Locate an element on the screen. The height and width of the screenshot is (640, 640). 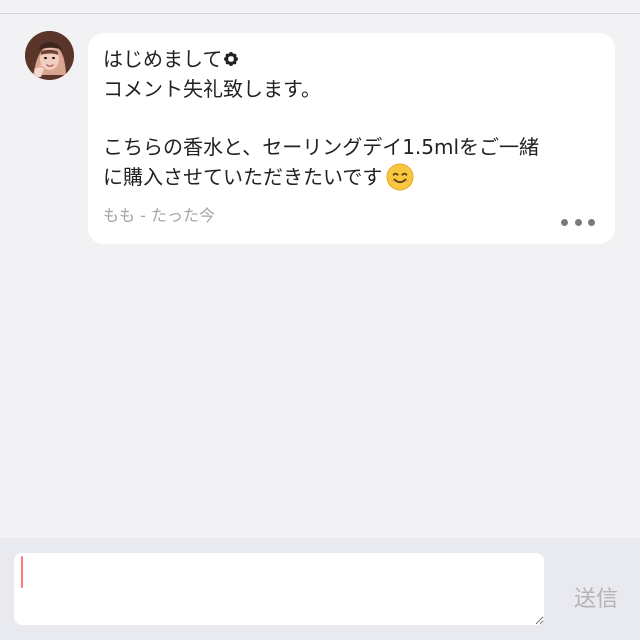
message-line-2: コメント失礼致します。 is located at coordinates (212, 89).